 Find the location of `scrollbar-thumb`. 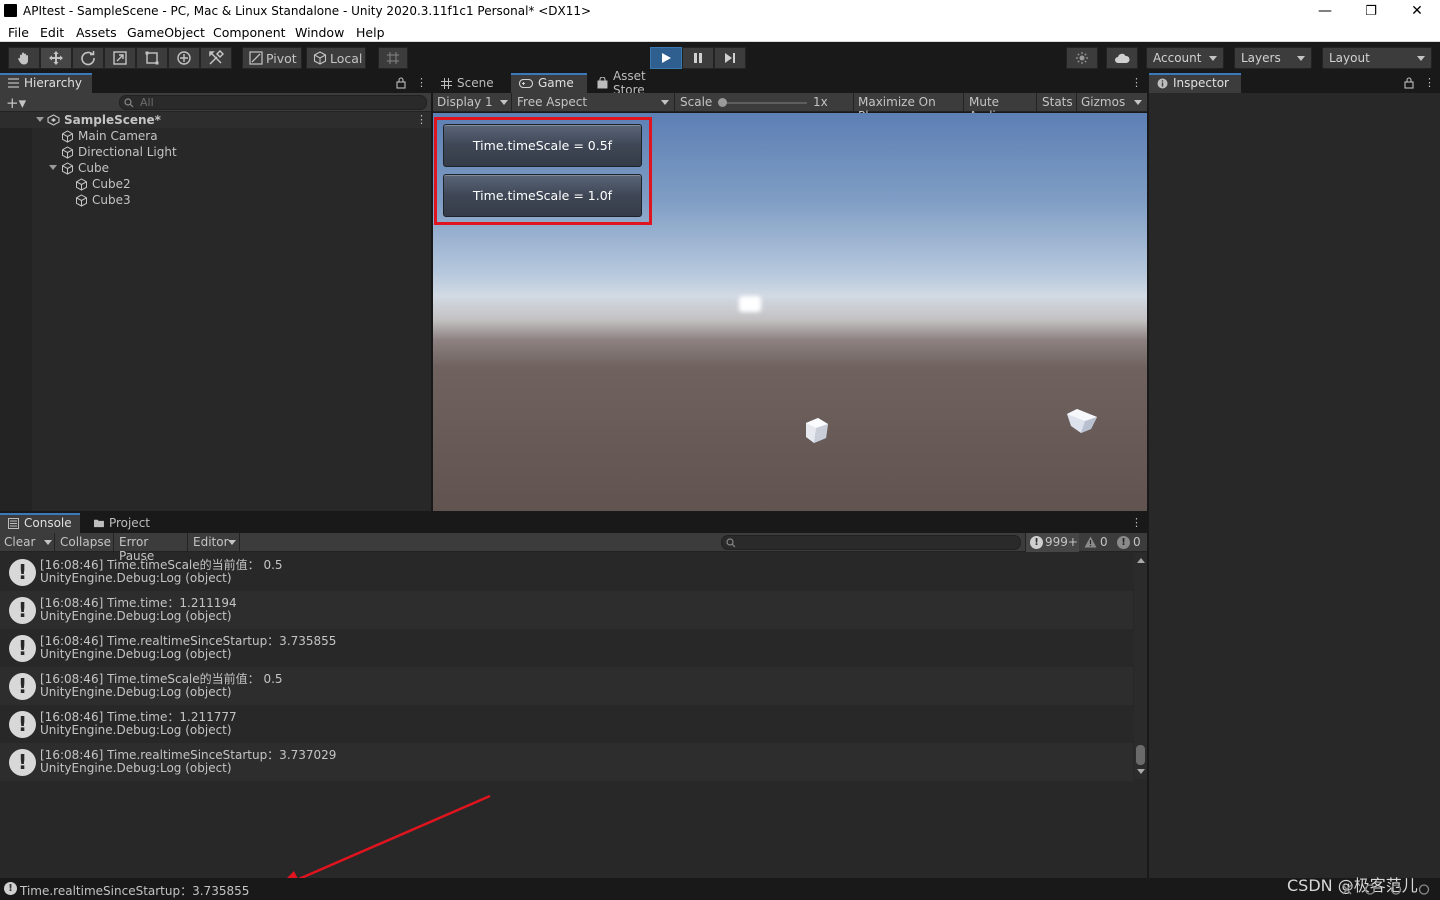

scrollbar-thumb is located at coordinates (1140, 755).